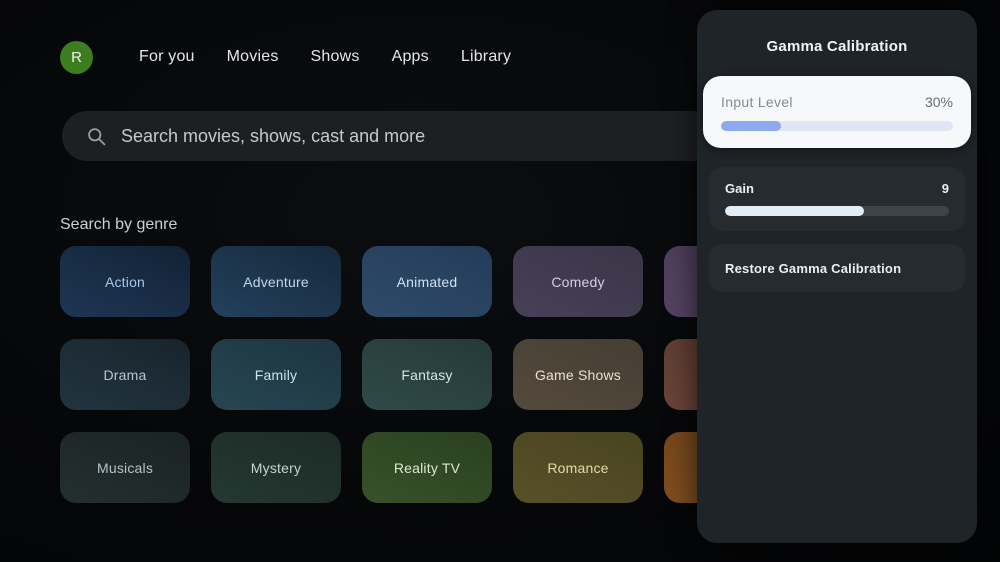 This screenshot has width=1000, height=562. What do you see at coordinates (837, 199) in the screenshot?
I see `gain-slider: Gain 9` at bounding box center [837, 199].